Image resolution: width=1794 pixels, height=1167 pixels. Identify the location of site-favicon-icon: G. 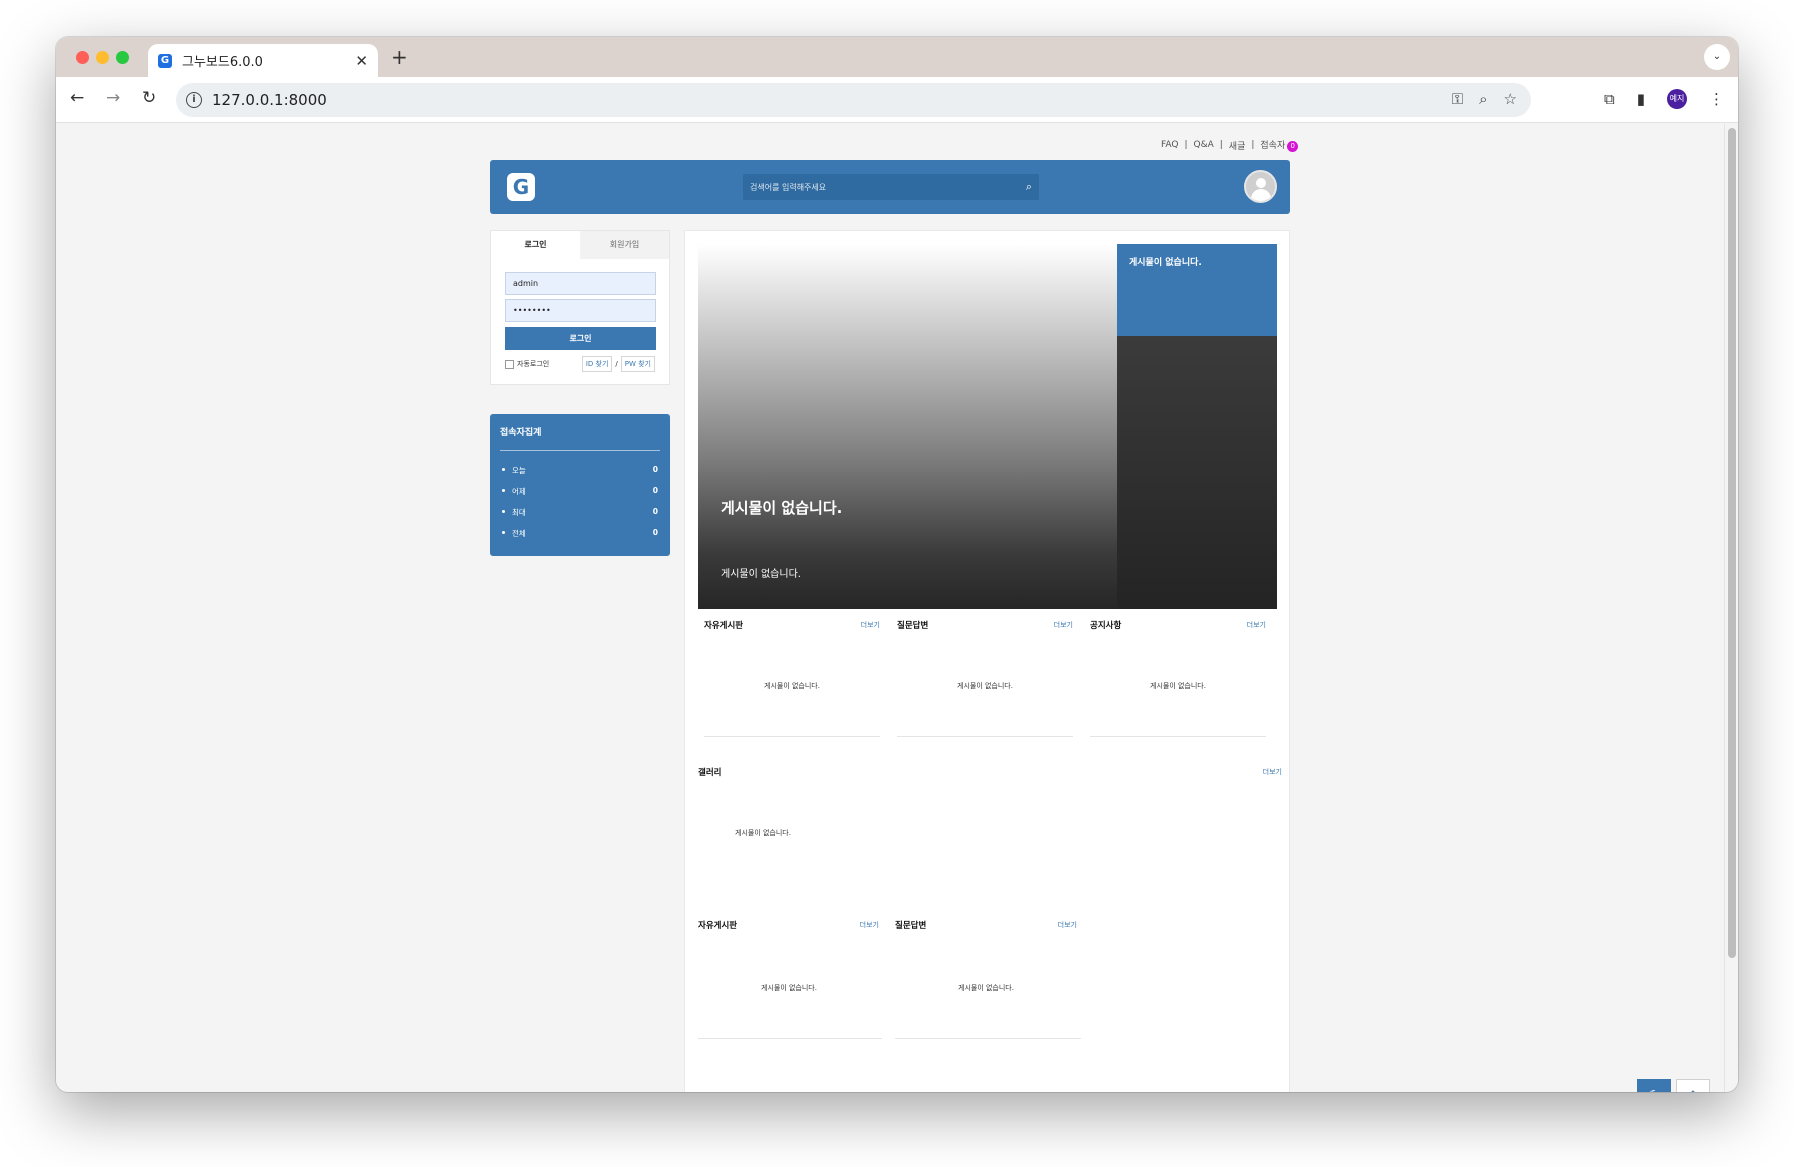
(165, 60).